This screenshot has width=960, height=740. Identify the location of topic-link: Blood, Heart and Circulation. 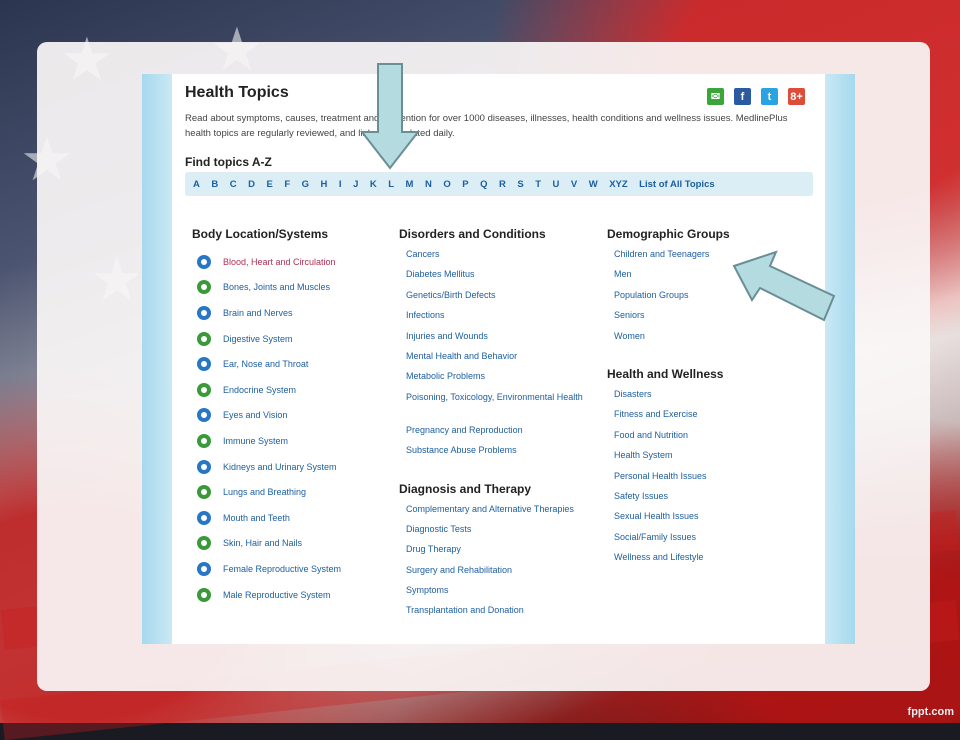
(266, 262).